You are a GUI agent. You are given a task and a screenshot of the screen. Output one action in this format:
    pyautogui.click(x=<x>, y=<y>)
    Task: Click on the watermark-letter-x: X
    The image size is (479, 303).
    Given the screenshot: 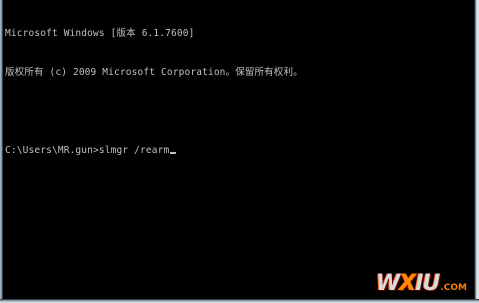 What is the action you would take?
    pyautogui.click(x=407, y=283)
    